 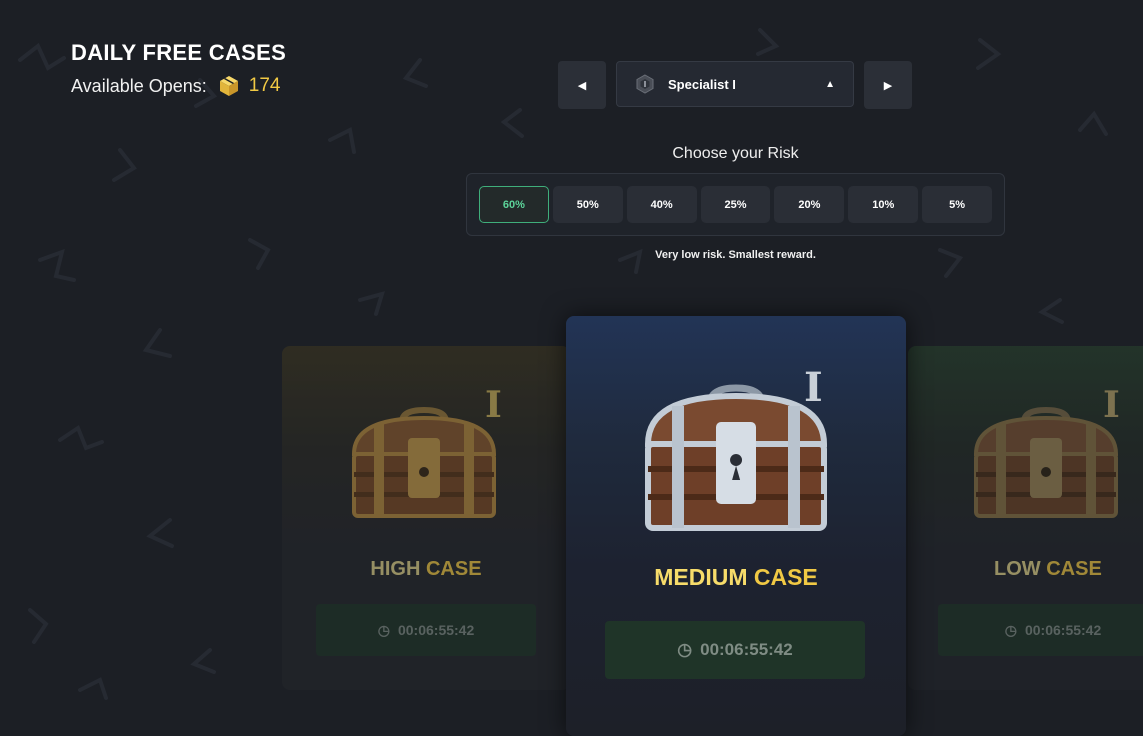 I want to click on risk-options: 60% 50% 40% 25% 20% 10% 5%, so click(x=735, y=204).